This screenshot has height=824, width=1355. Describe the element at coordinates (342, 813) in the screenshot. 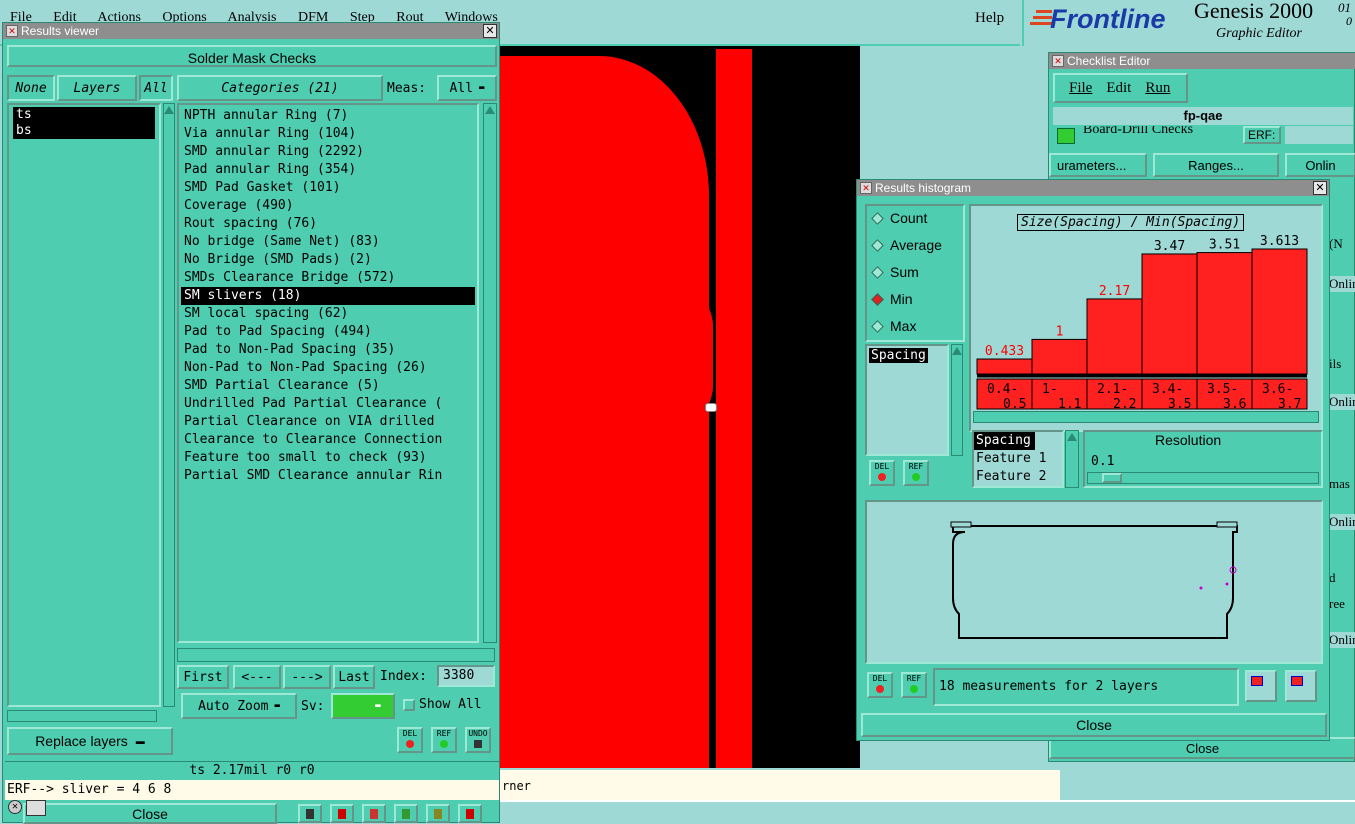

I see `tool-2-icon` at that location.